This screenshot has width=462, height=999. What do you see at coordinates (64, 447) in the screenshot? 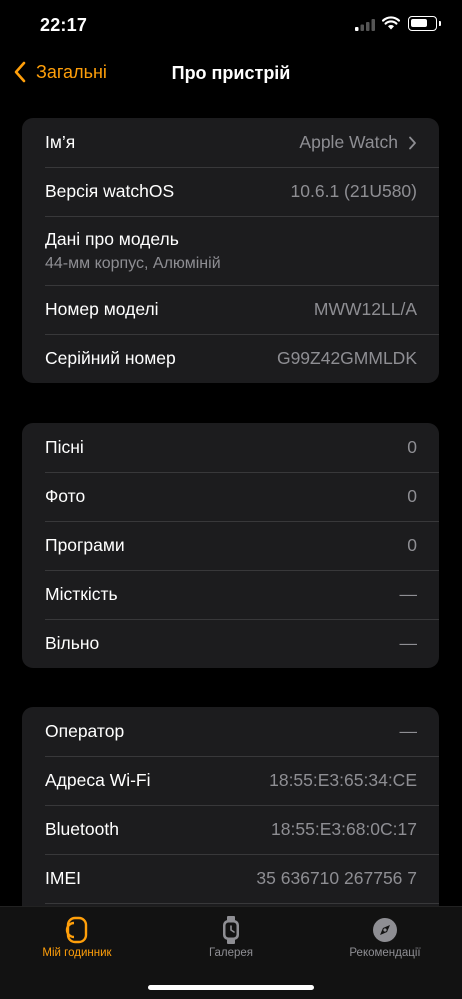
I see `row-label: Пісні` at bounding box center [64, 447].